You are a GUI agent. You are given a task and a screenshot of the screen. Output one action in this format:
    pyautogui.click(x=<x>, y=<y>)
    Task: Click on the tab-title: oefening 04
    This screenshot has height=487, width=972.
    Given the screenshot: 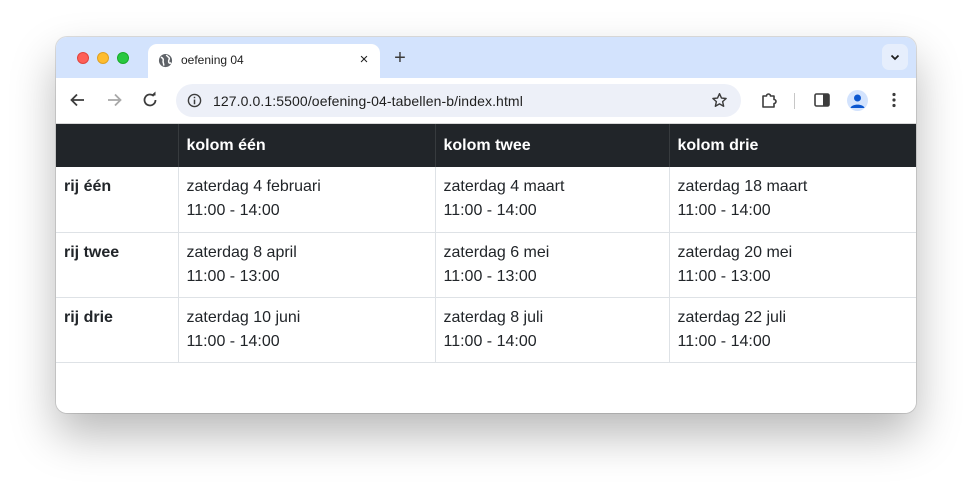 What is the action you would take?
    pyautogui.click(x=212, y=60)
    